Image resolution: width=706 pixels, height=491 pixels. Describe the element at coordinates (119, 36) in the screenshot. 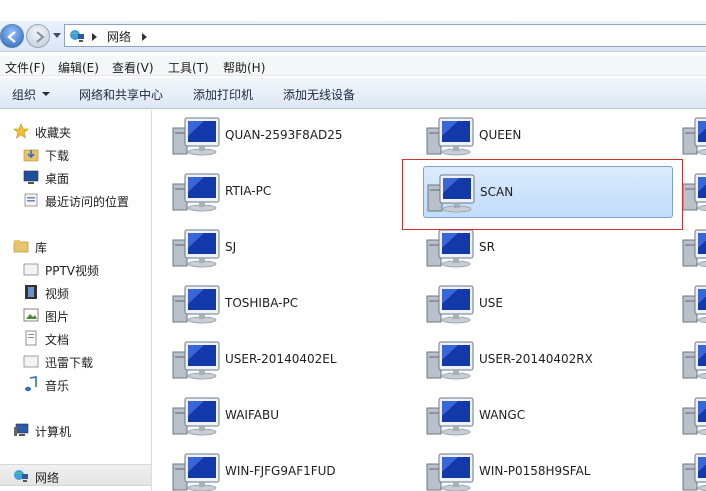

I see `breadcrumb-network: 网络` at that location.